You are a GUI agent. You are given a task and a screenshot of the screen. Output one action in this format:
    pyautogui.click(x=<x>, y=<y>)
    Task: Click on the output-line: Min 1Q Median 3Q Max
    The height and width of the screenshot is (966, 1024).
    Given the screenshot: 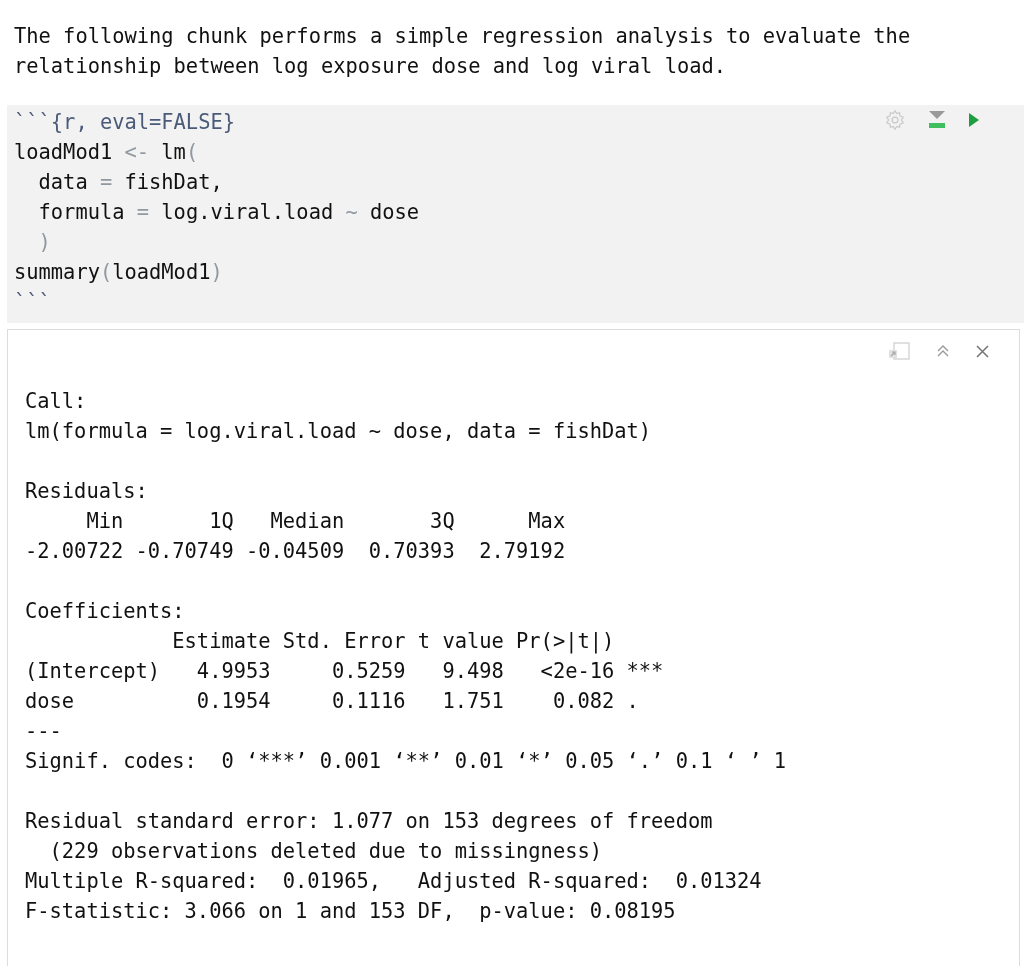 What is the action you would take?
    pyautogui.click(x=326, y=521)
    